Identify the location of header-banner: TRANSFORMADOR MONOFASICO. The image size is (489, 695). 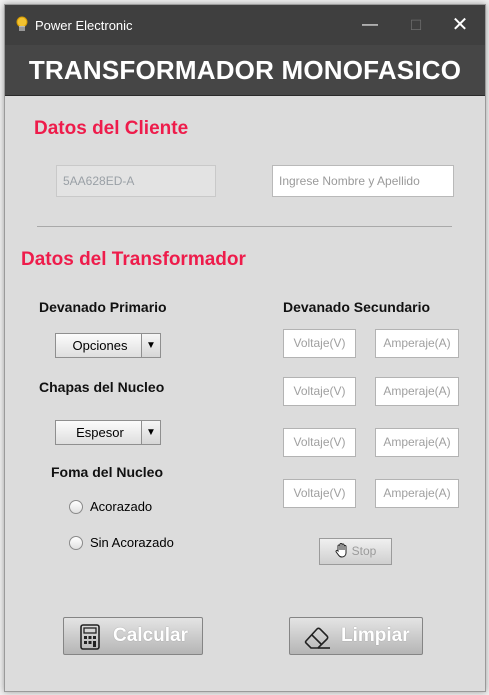
(245, 70).